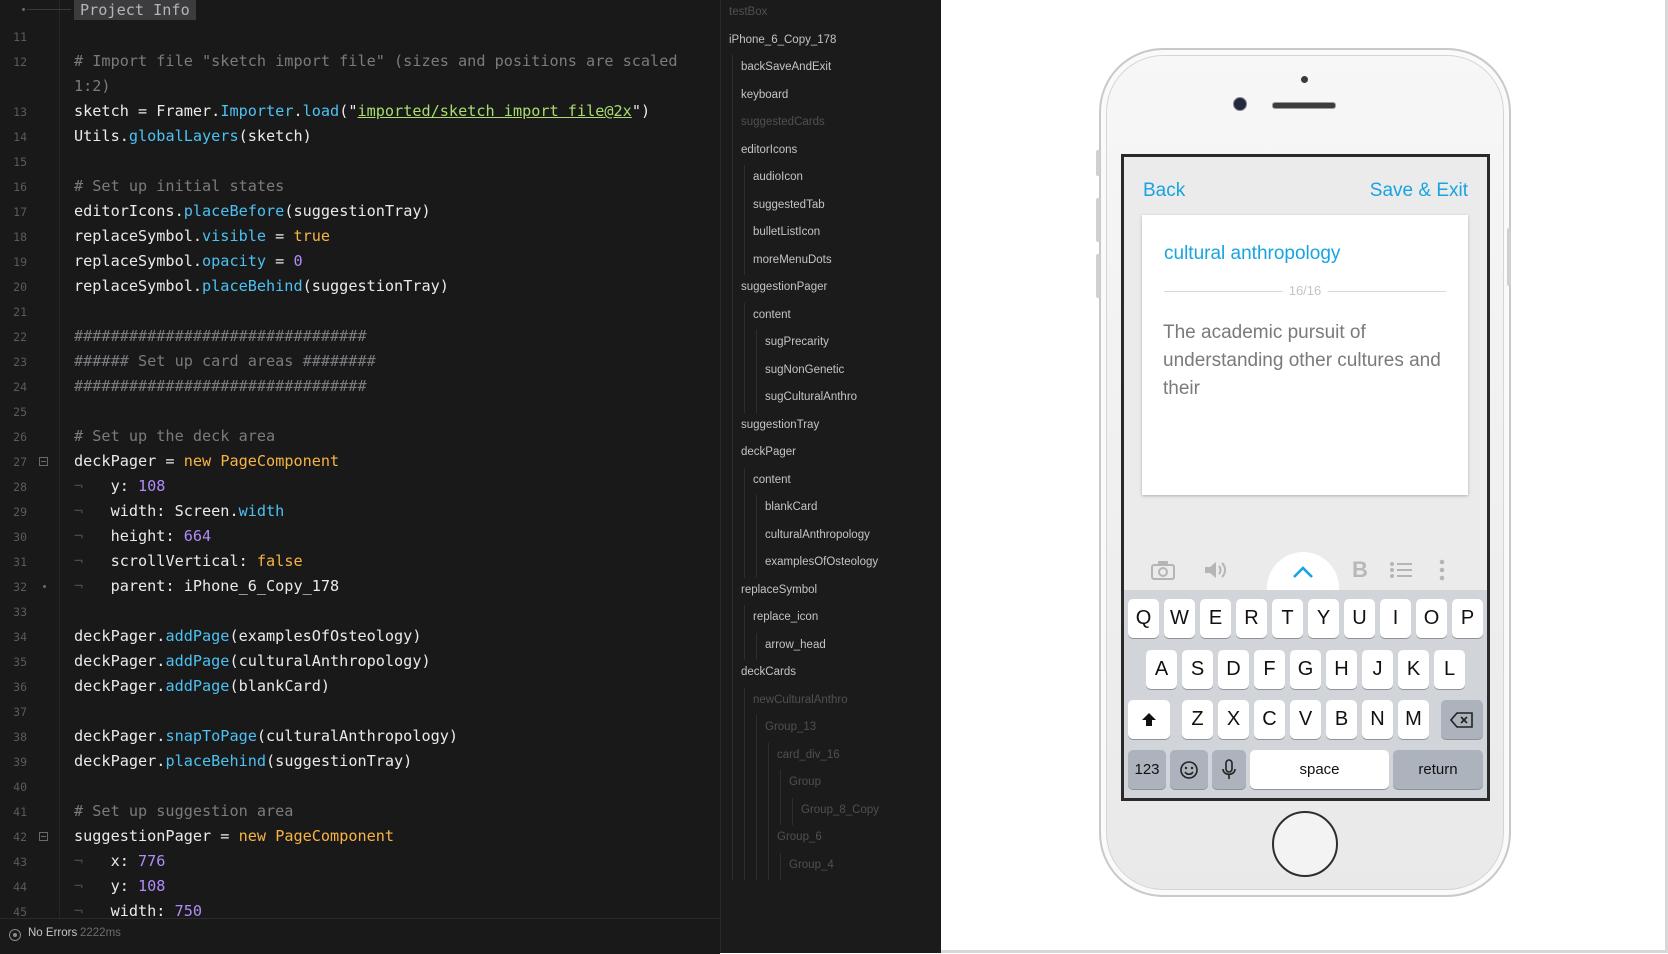 The image size is (1668, 954). Describe the element at coordinates (1149, 719) in the screenshot. I see `shift-key` at that location.